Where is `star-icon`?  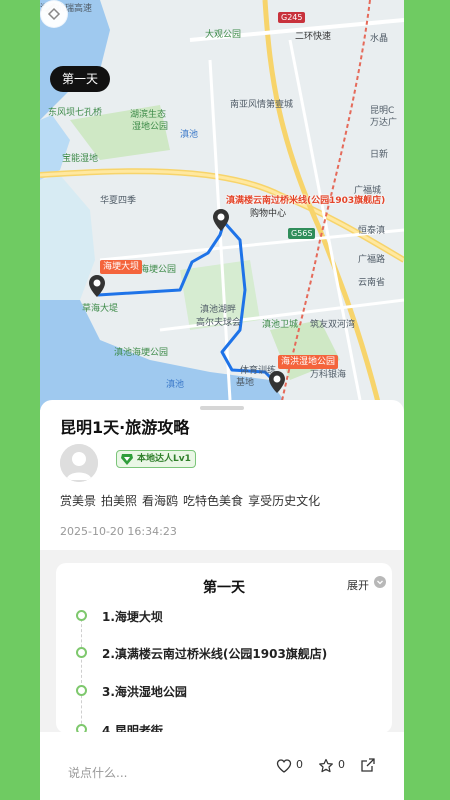
star-icon is located at coordinates (326, 766).